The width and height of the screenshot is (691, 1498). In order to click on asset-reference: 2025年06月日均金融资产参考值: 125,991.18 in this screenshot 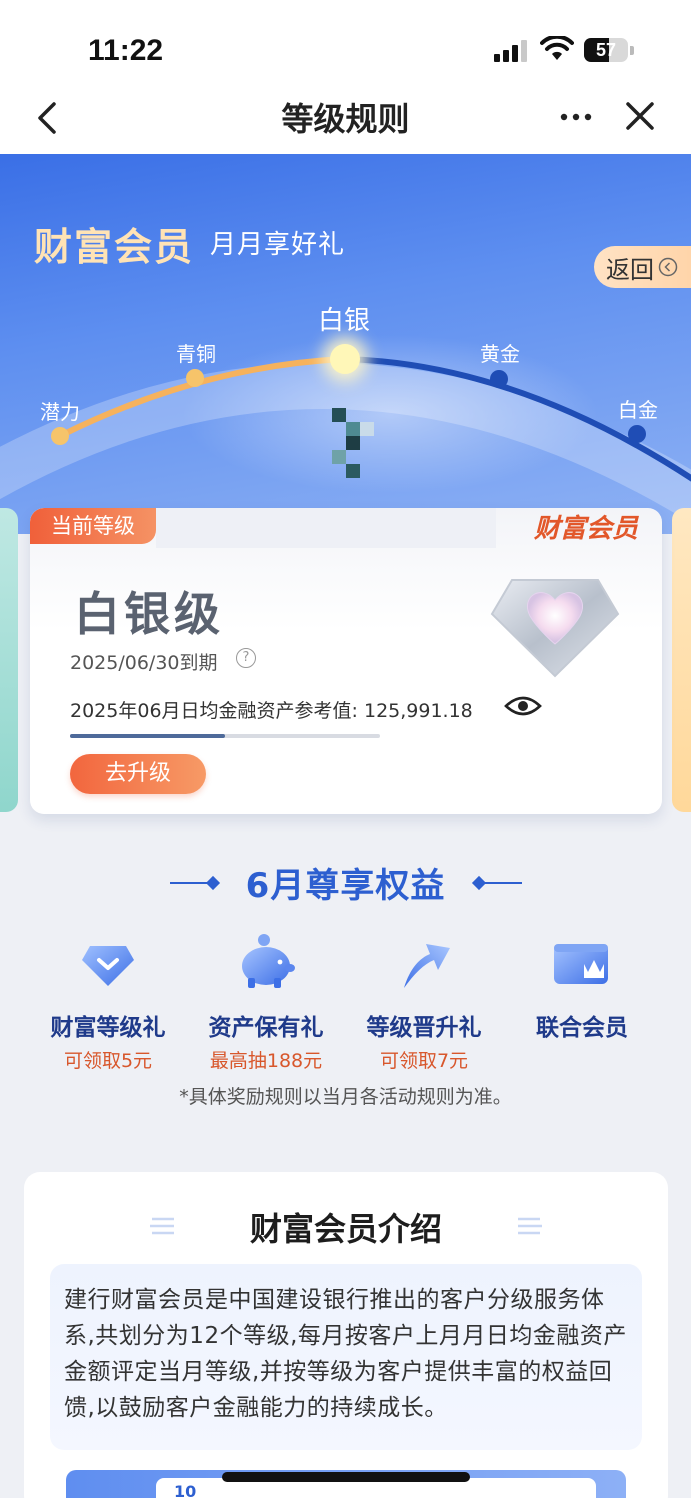, I will do `click(271, 709)`.